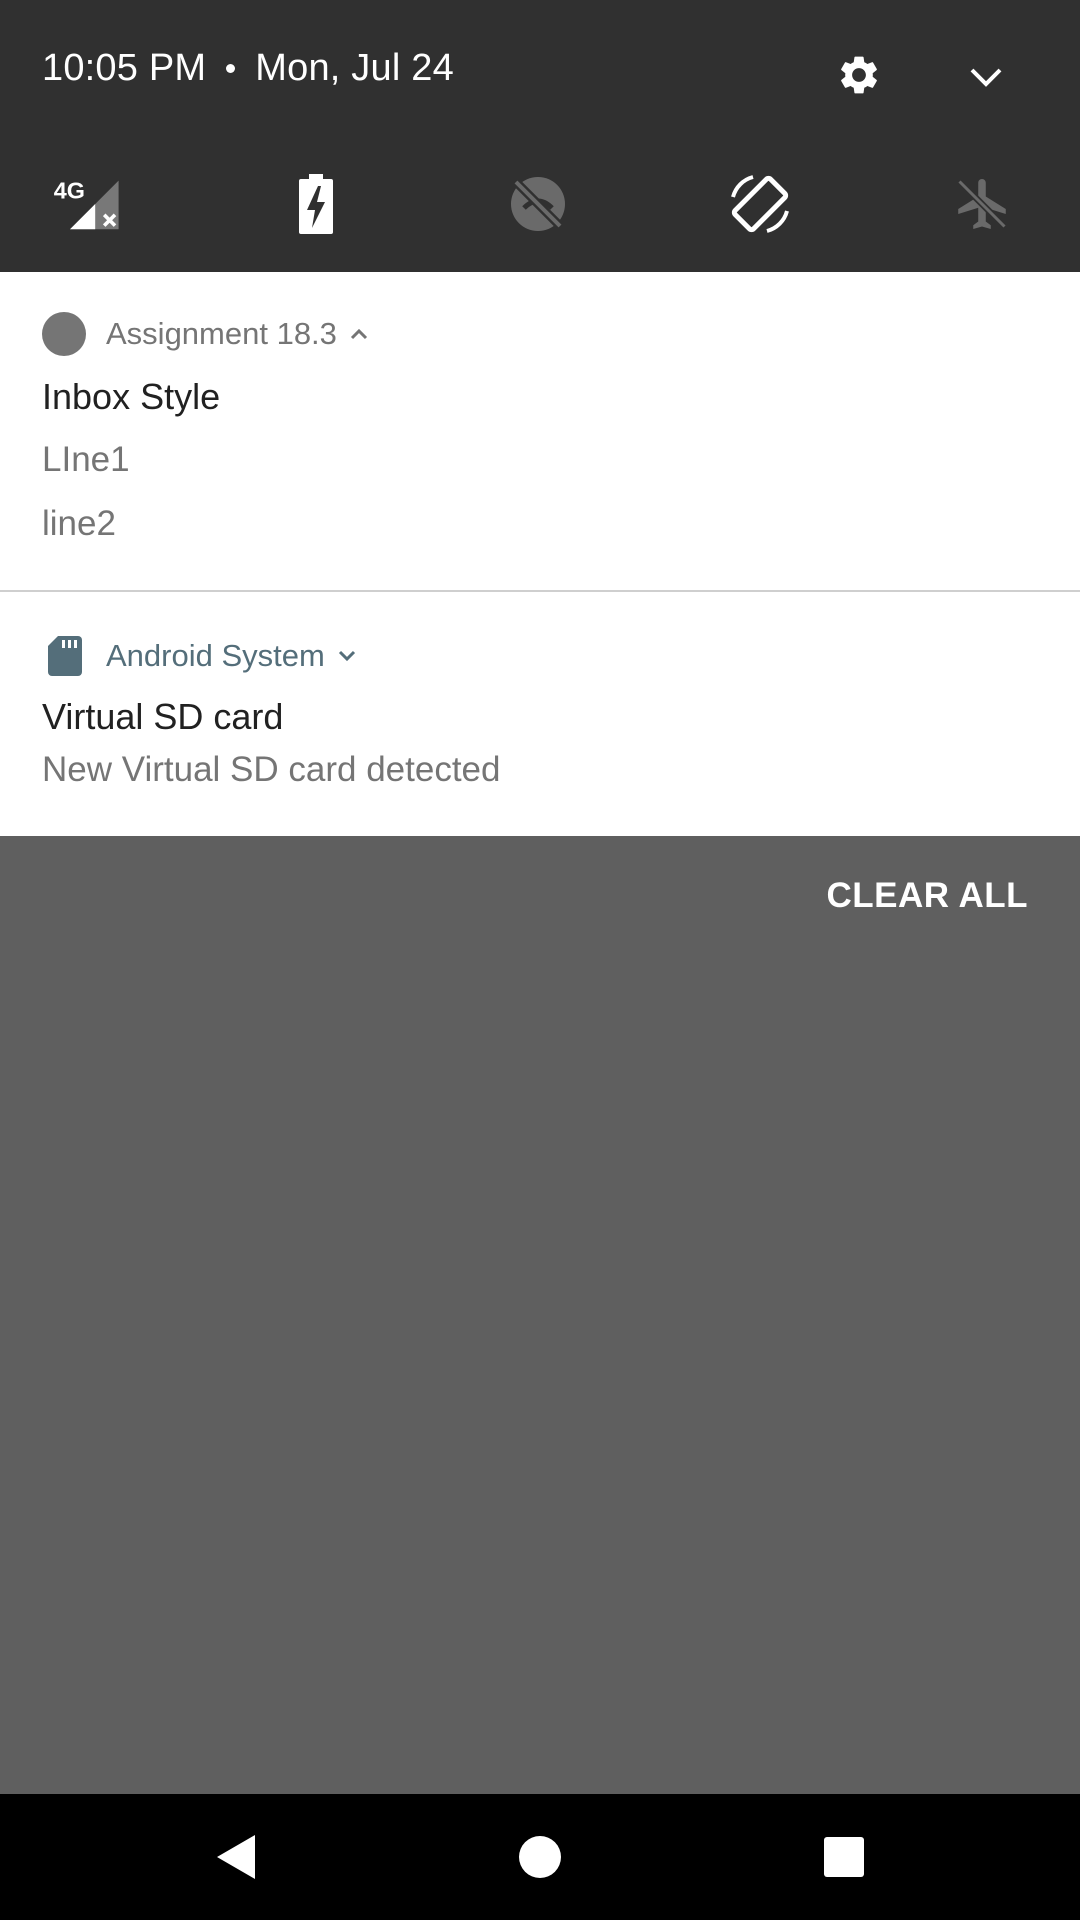 The image size is (1080, 1920). I want to click on settings-button, so click(859, 75).